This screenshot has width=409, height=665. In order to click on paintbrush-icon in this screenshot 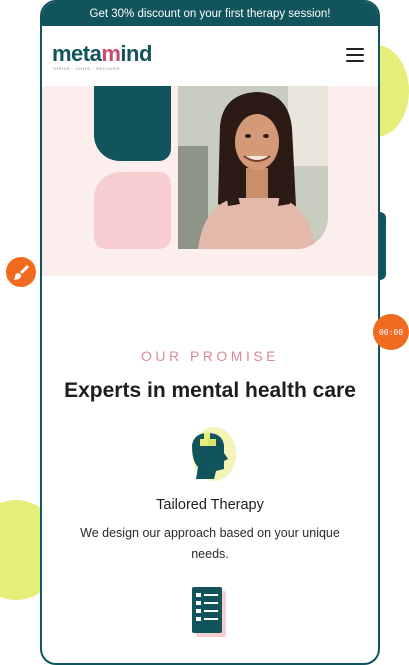, I will do `click(21, 272)`.